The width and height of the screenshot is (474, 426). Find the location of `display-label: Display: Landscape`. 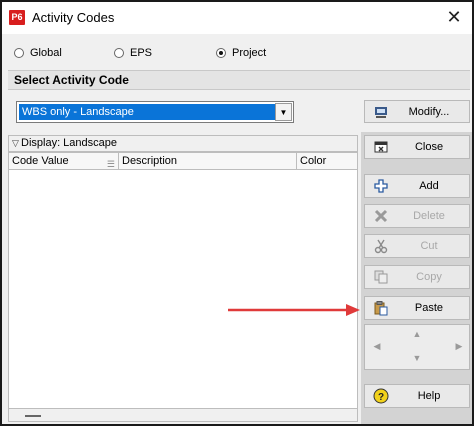

display-label: Display: Landscape is located at coordinates (69, 143).